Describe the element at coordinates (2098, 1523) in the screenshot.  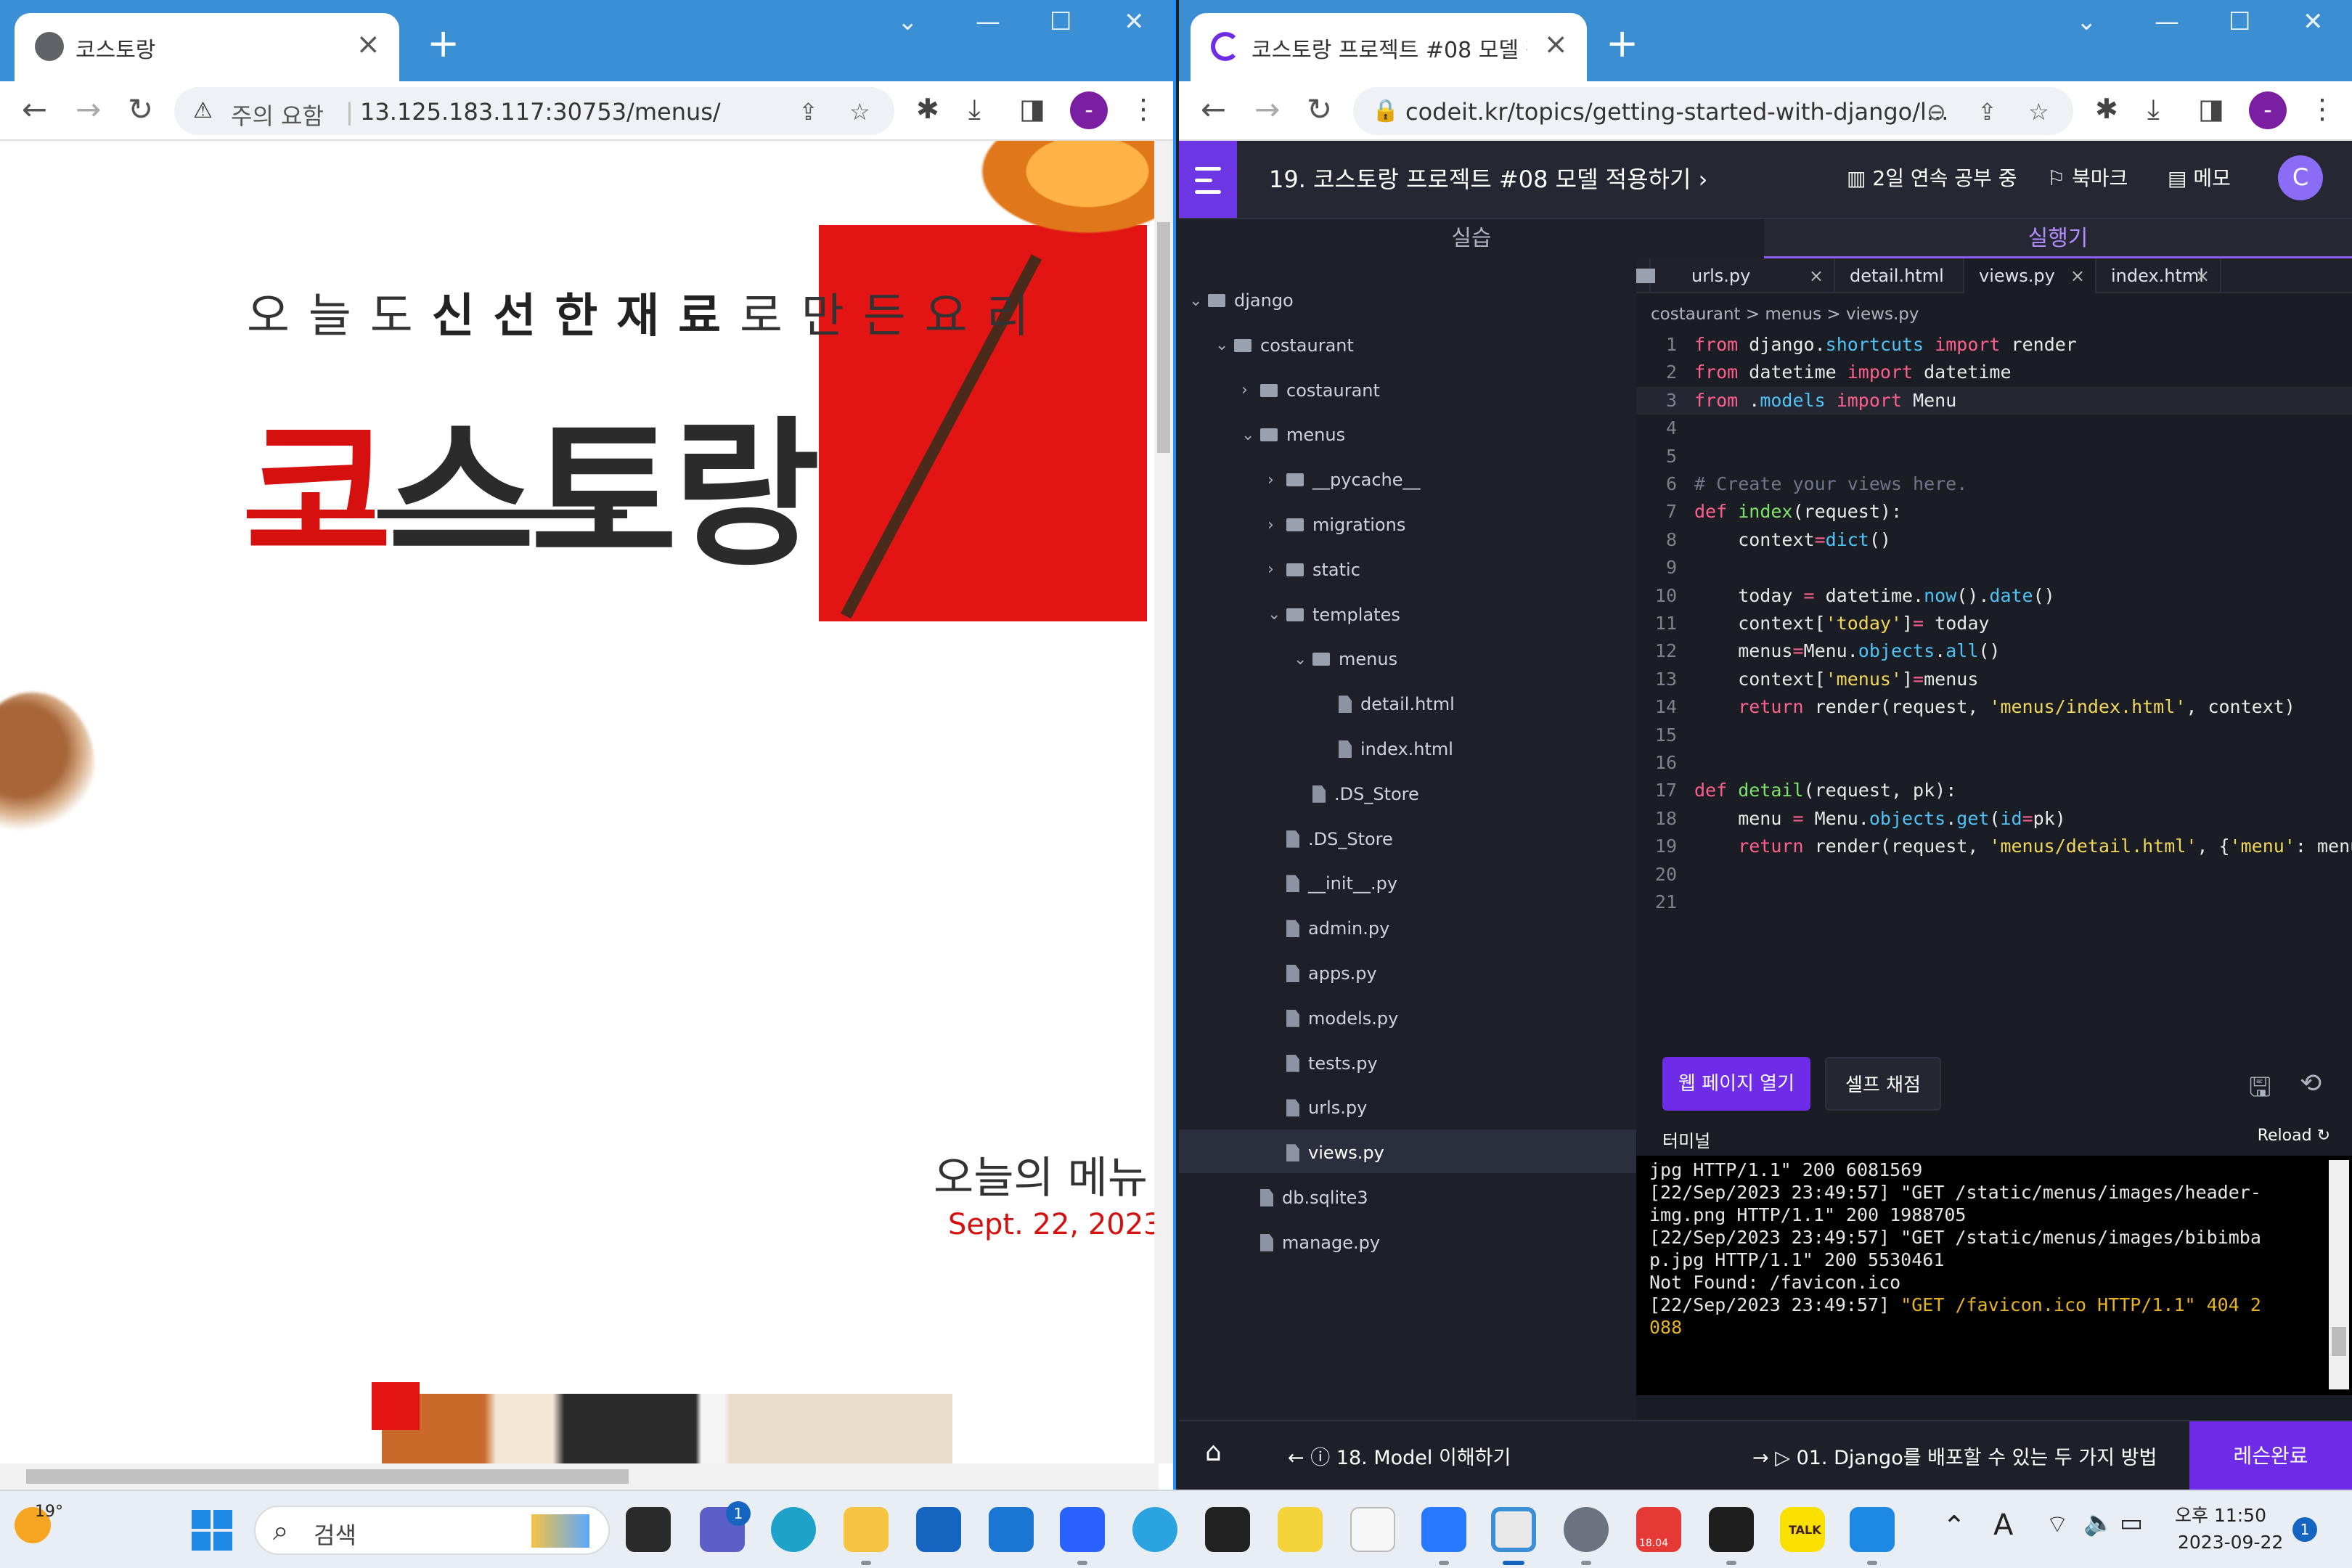
I see `volume-icon: 🔈` at that location.